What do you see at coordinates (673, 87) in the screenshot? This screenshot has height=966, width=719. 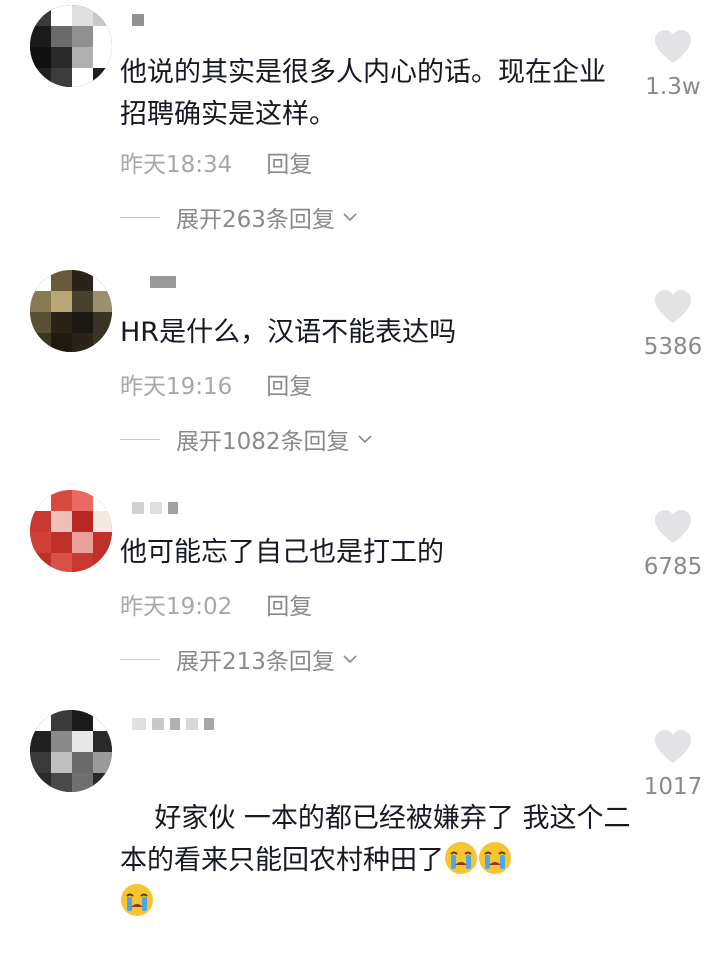 I see `like-count: 1.3w` at bounding box center [673, 87].